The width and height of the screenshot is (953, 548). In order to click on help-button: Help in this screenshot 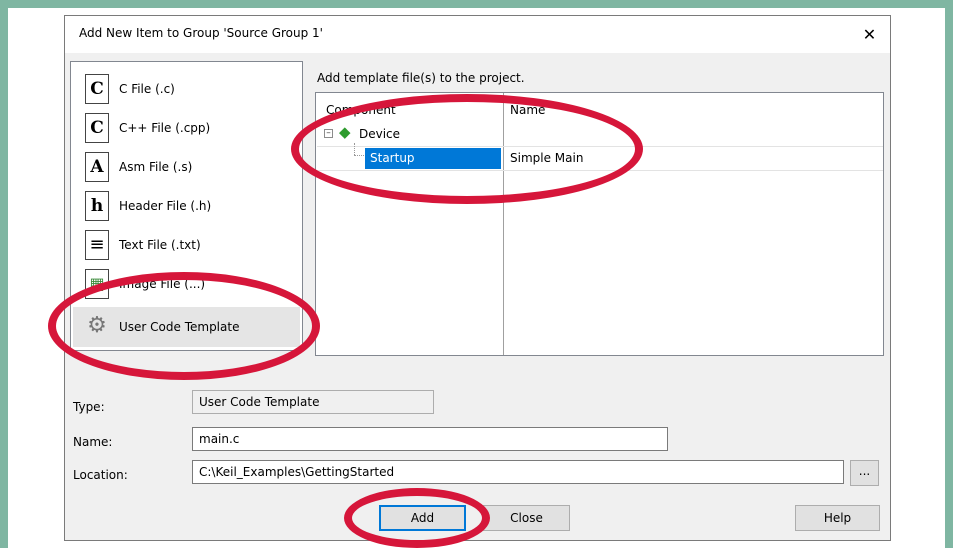, I will do `click(837, 518)`.